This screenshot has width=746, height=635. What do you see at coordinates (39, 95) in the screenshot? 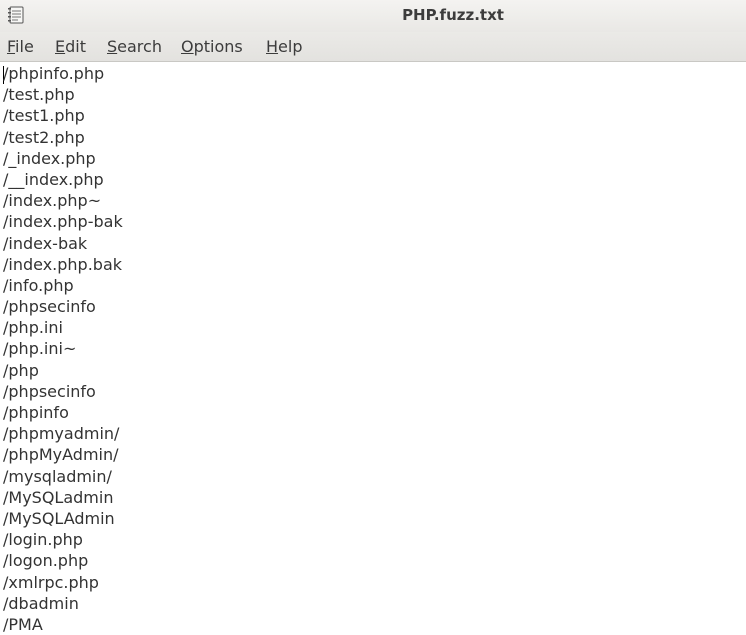
I see `text-line: /test.php` at bounding box center [39, 95].